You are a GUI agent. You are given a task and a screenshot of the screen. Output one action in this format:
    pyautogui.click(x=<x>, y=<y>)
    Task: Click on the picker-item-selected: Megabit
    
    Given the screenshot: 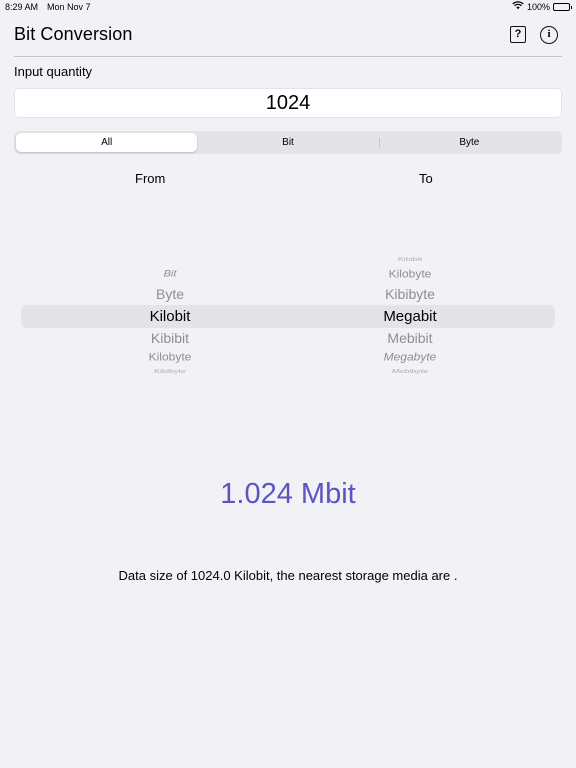 What is the action you would take?
    pyautogui.click(x=410, y=316)
    